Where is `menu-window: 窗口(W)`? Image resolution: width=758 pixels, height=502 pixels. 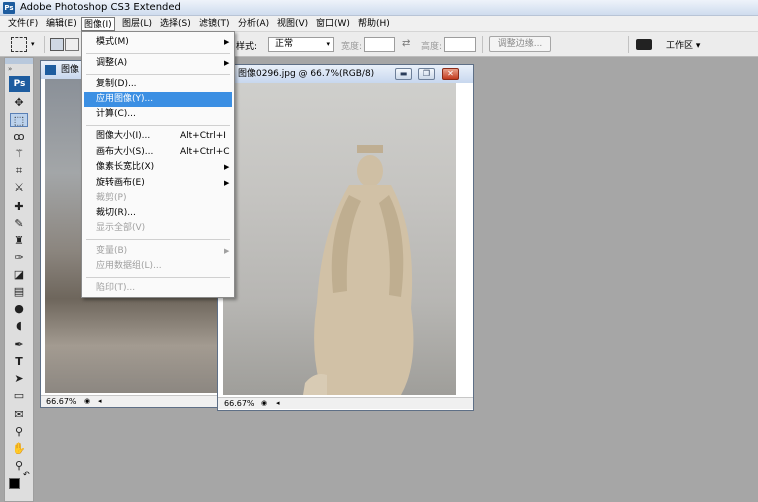 menu-window: 窗口(W) is located at coordinates (333, 24).